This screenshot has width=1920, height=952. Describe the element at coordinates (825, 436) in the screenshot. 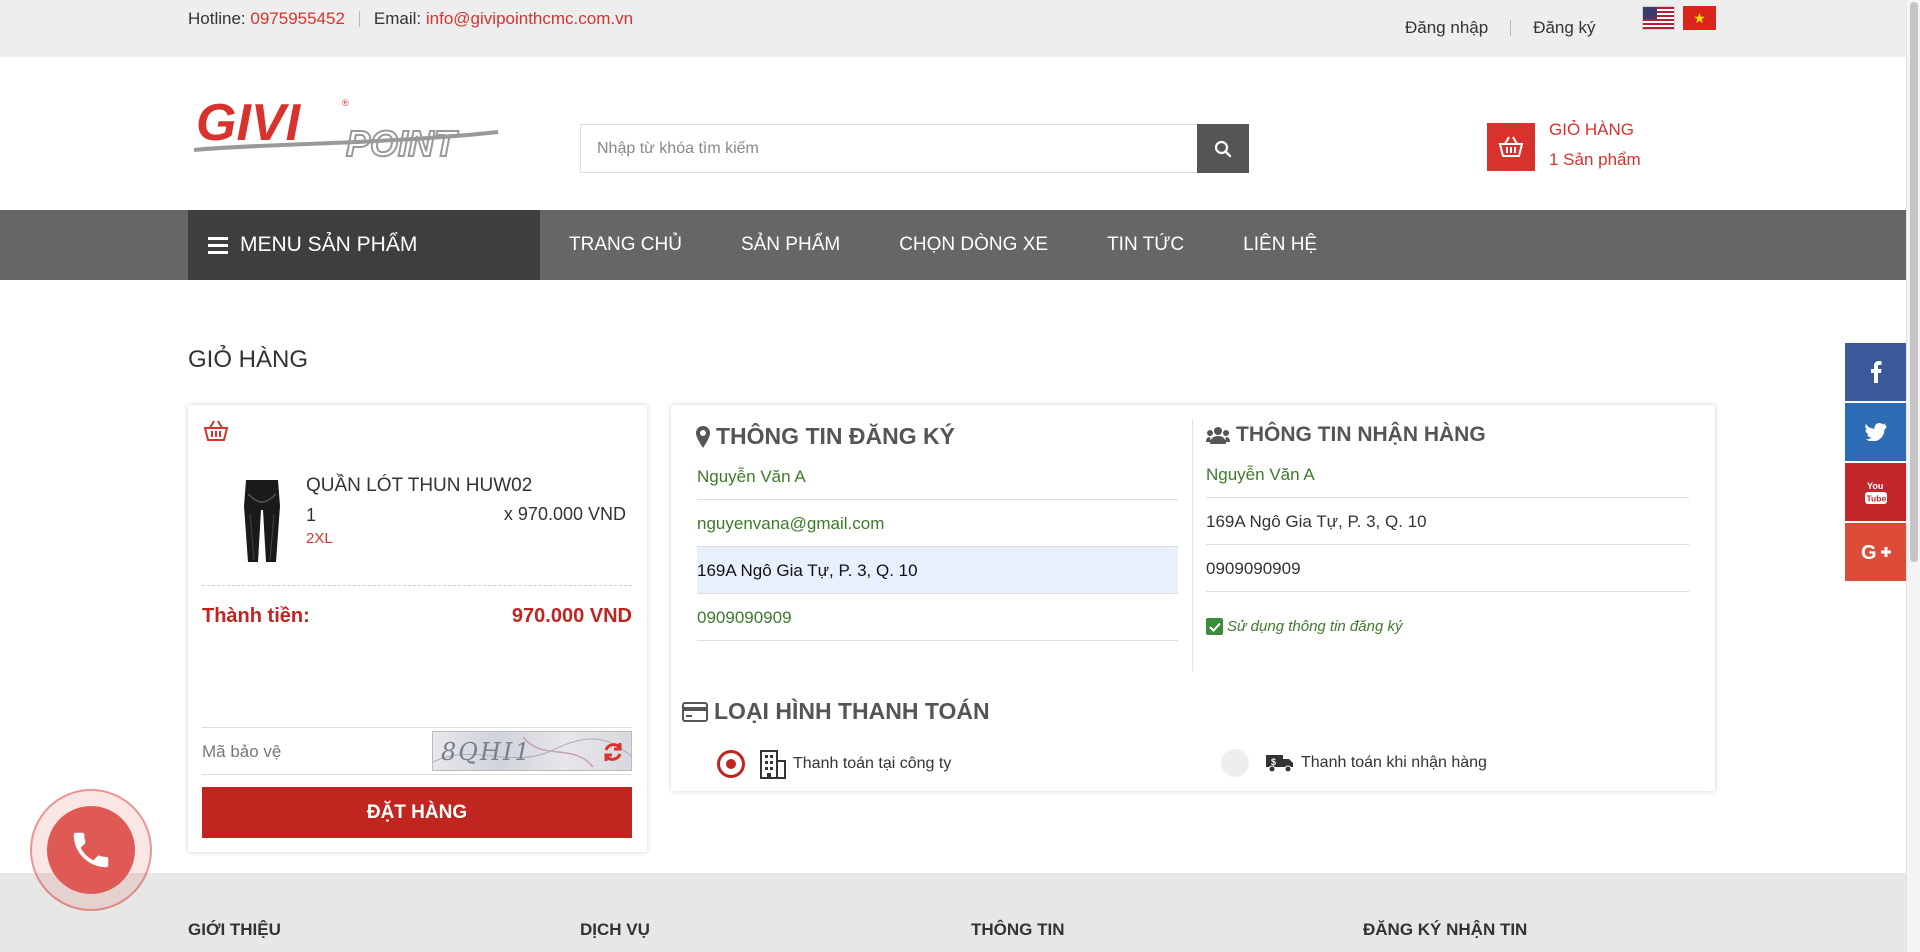

I see `registration-heading: THÔNG TIN ĐĂNG KÝ` at that location.